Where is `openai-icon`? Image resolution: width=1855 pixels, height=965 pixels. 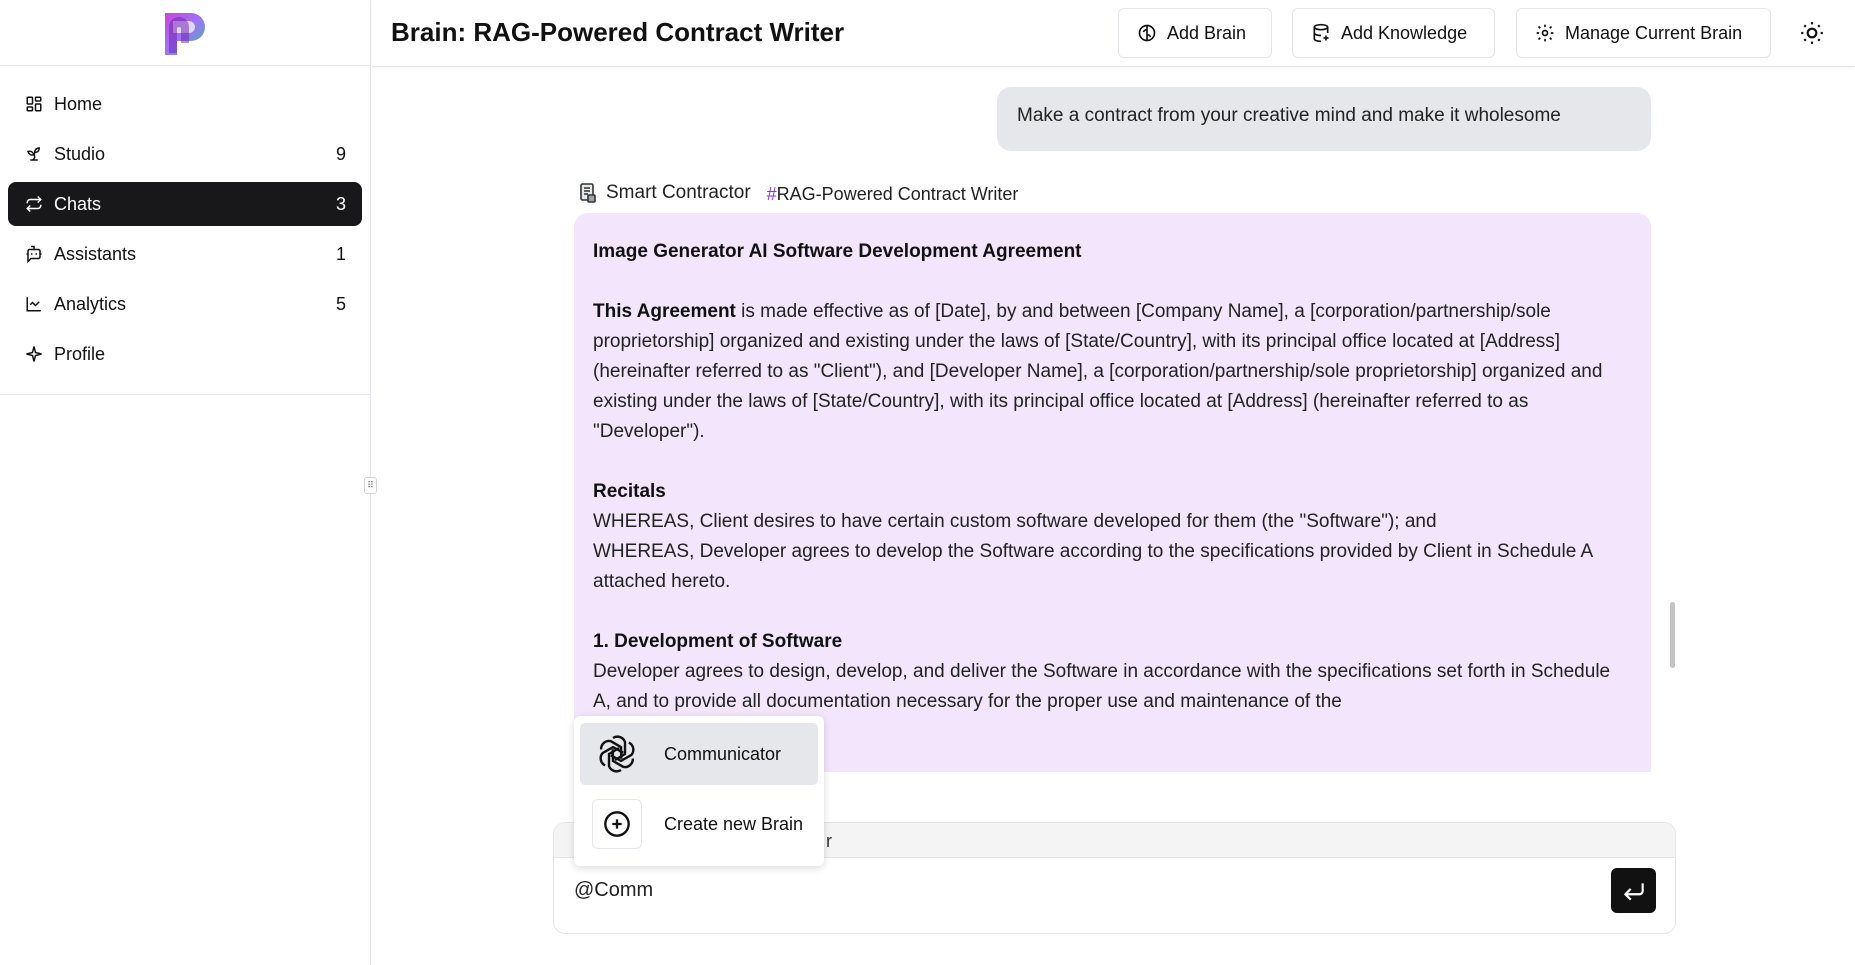
openai-icon is located at coordinates (617, 754).